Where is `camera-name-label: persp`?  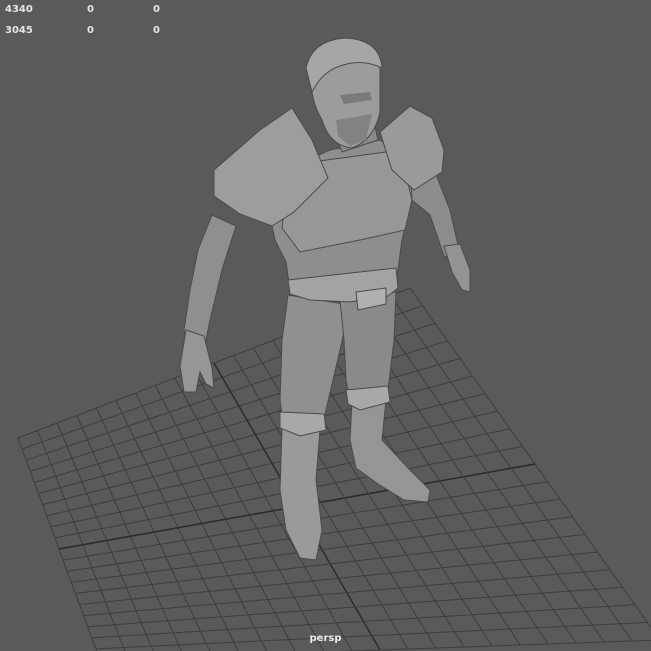 camera-name-label: persp is located at coordinates (325, 638).